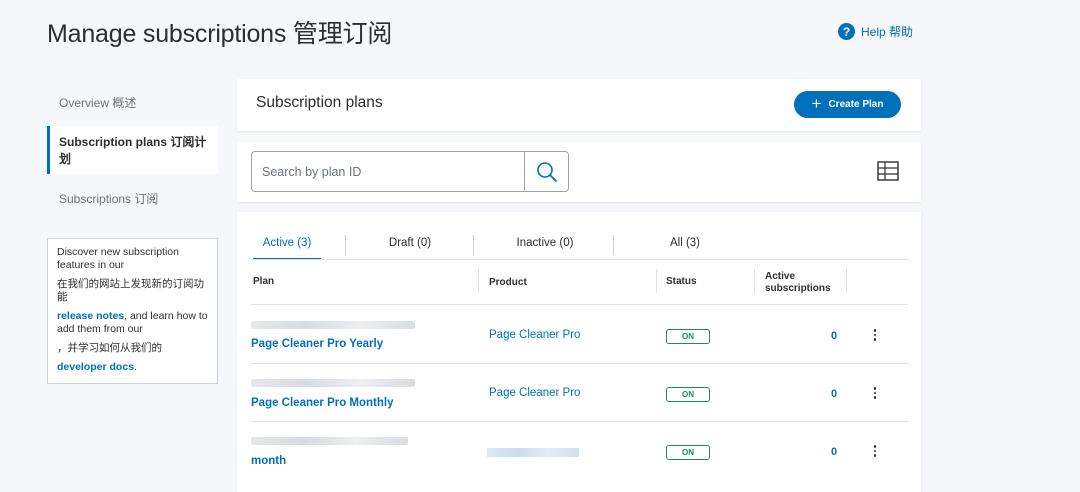 Image resolution: width=1080 pixels, height=492 pixels. I want to click on sidebar-item-overview: Overview 概述, so click(132, 102).